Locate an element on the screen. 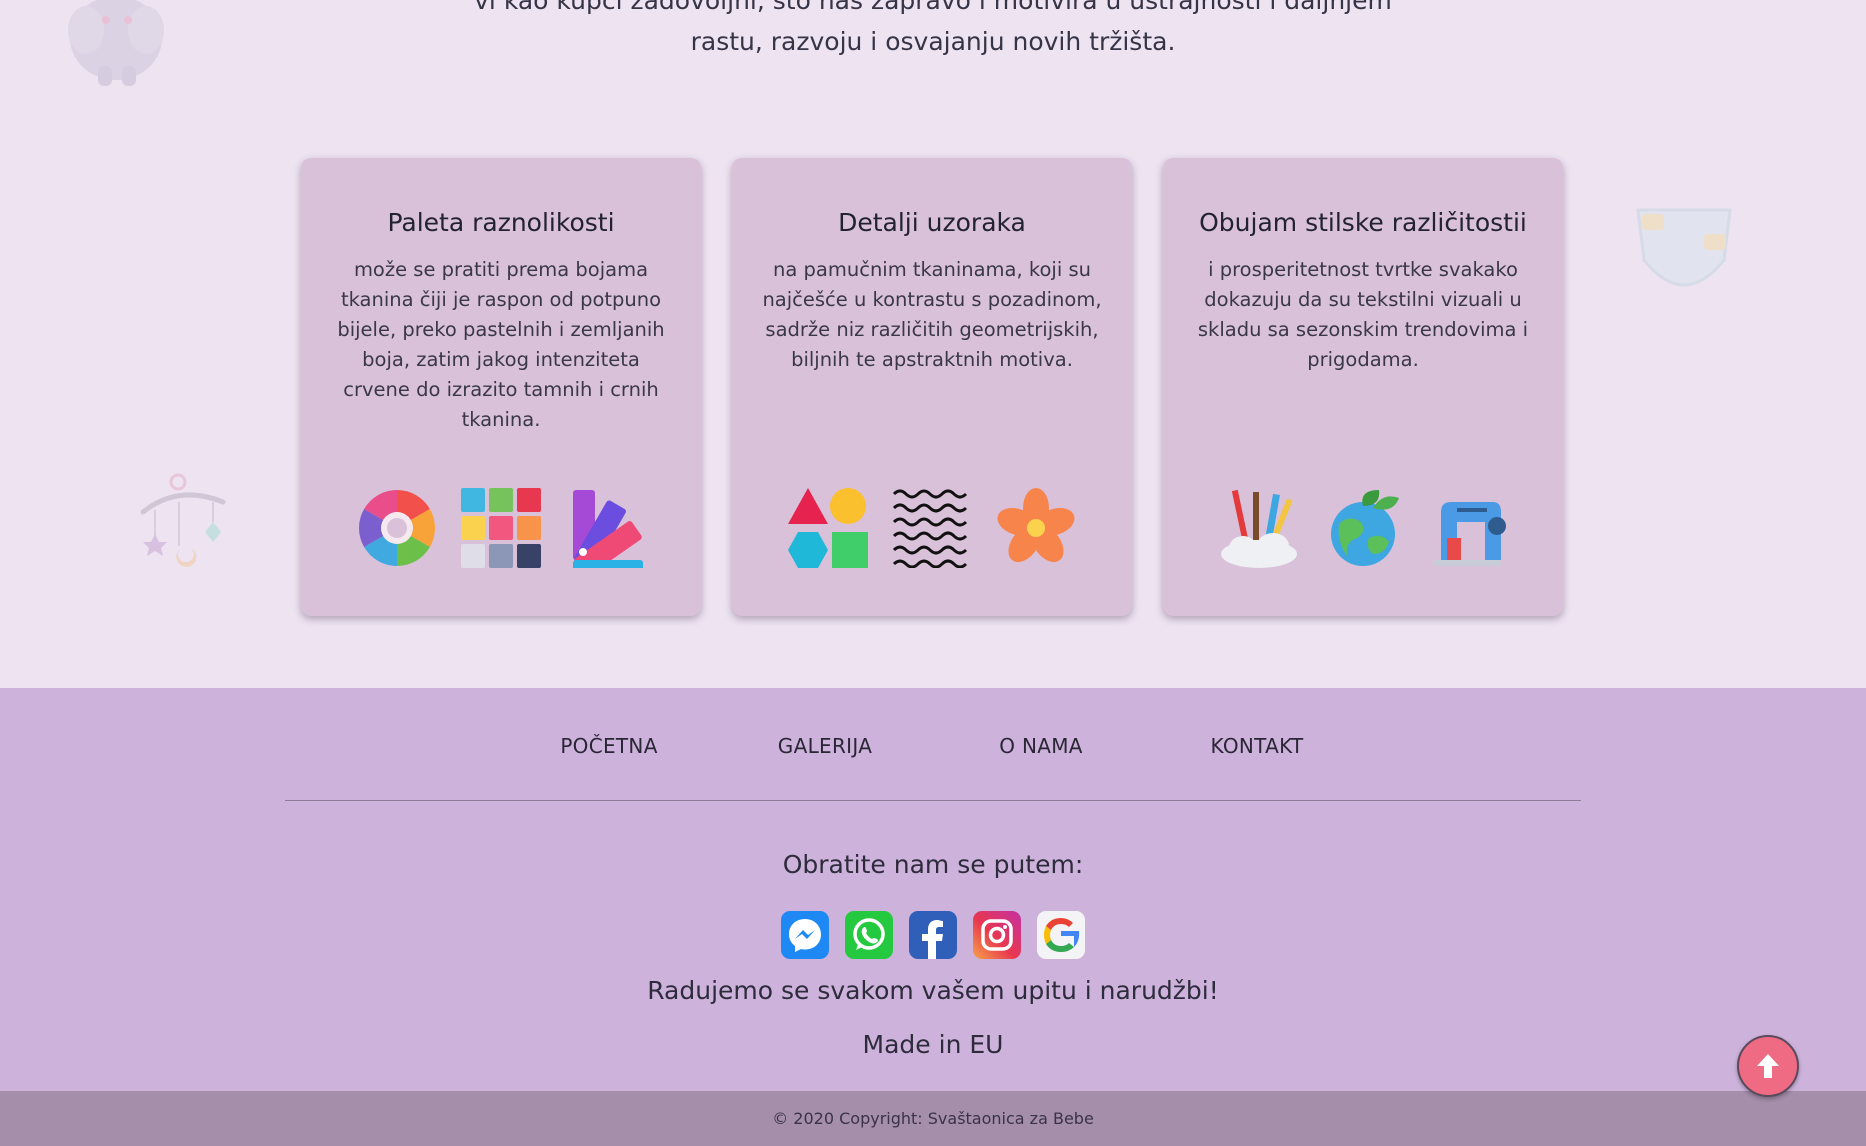 This screenshot has width=1866, height=1146. whatsapp-icon is located at coordinates (869, 935).